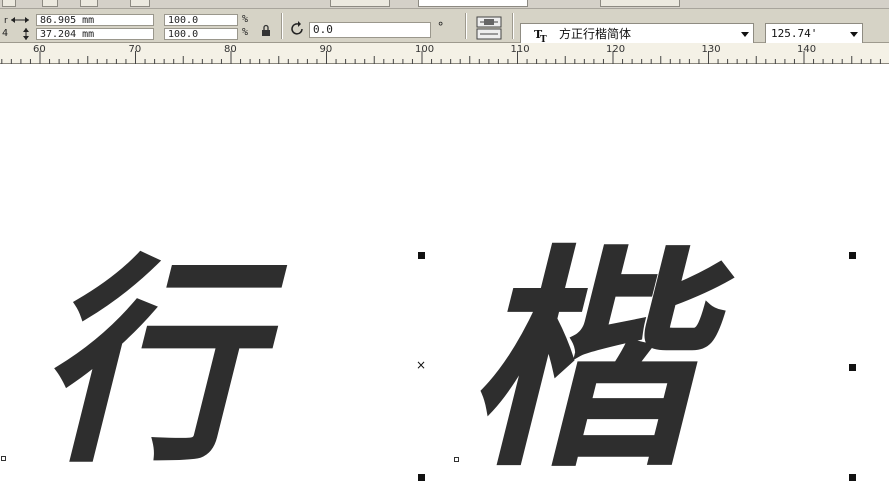 The width and height of the screenshot is (889, 500). I want to click on font-size-value: 125.74', so click(794, 33).